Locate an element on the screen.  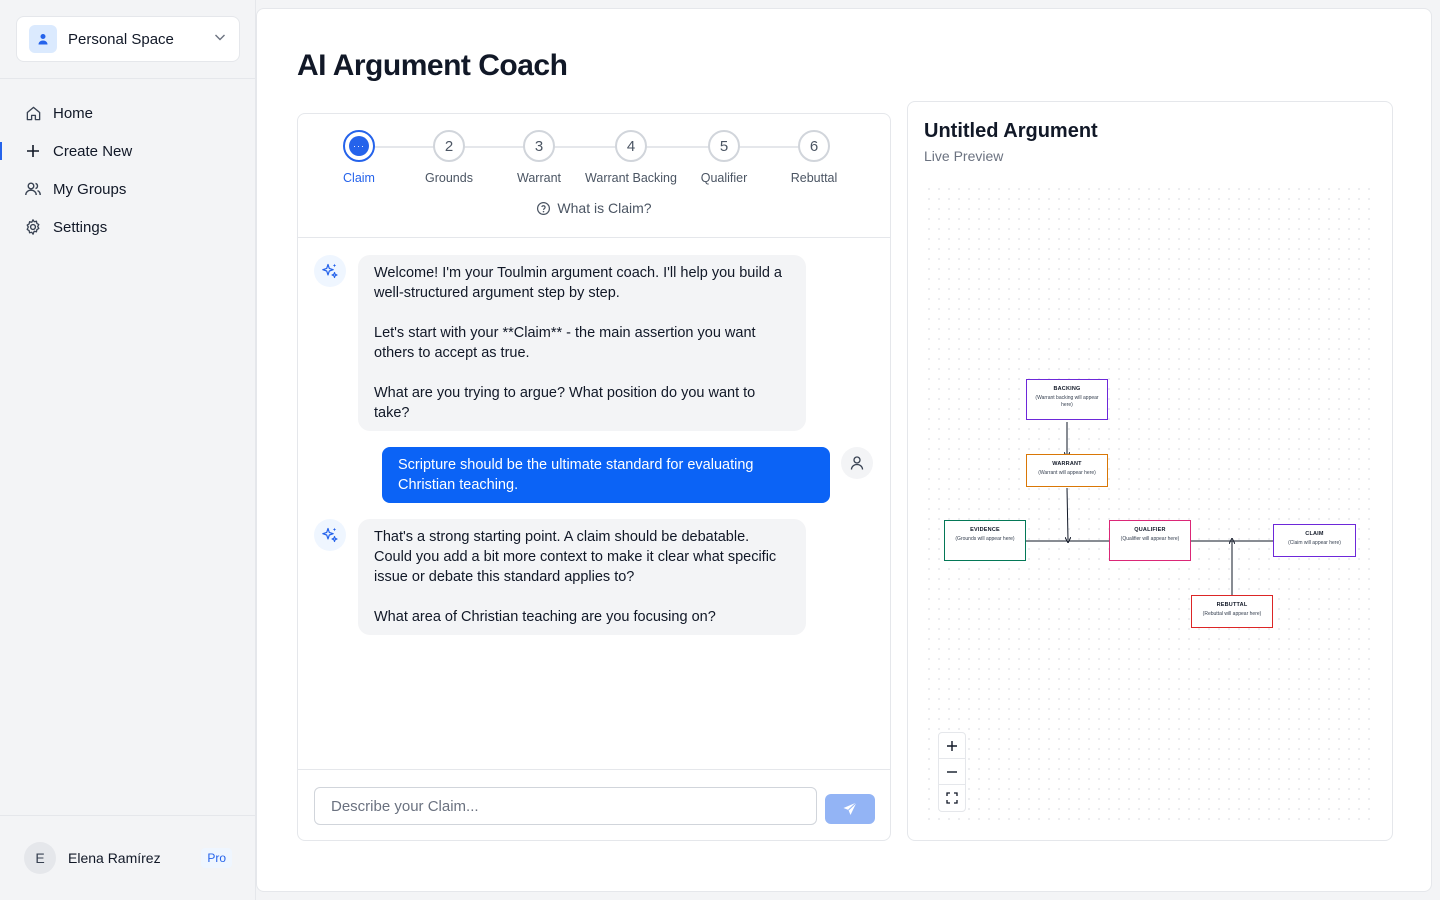
step-claim: ··· Claim is located at coordinates (359, 157).